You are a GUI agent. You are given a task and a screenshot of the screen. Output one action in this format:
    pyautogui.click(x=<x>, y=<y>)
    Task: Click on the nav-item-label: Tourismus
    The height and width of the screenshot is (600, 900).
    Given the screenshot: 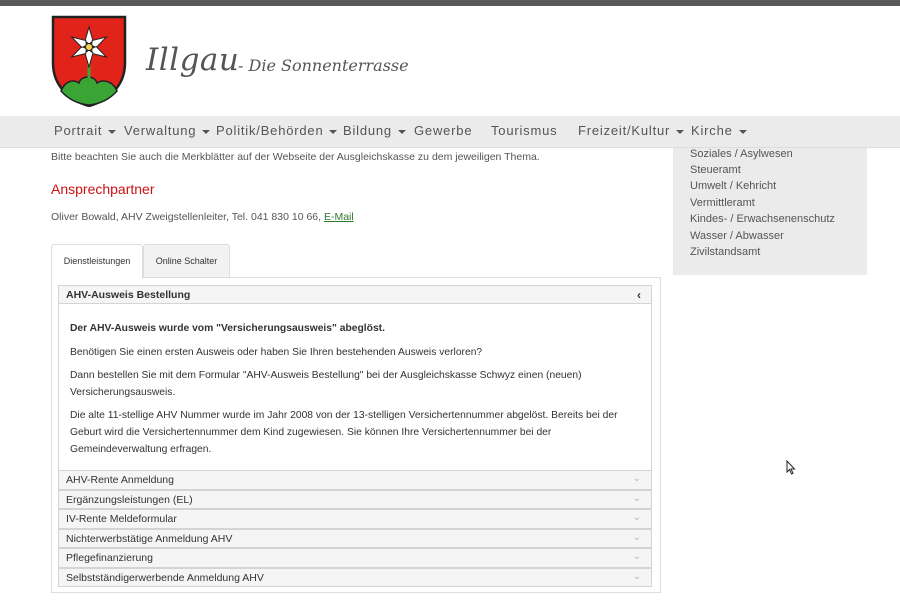 What is the action you would take?
    pyautogui.click(x=524, y=130)
    